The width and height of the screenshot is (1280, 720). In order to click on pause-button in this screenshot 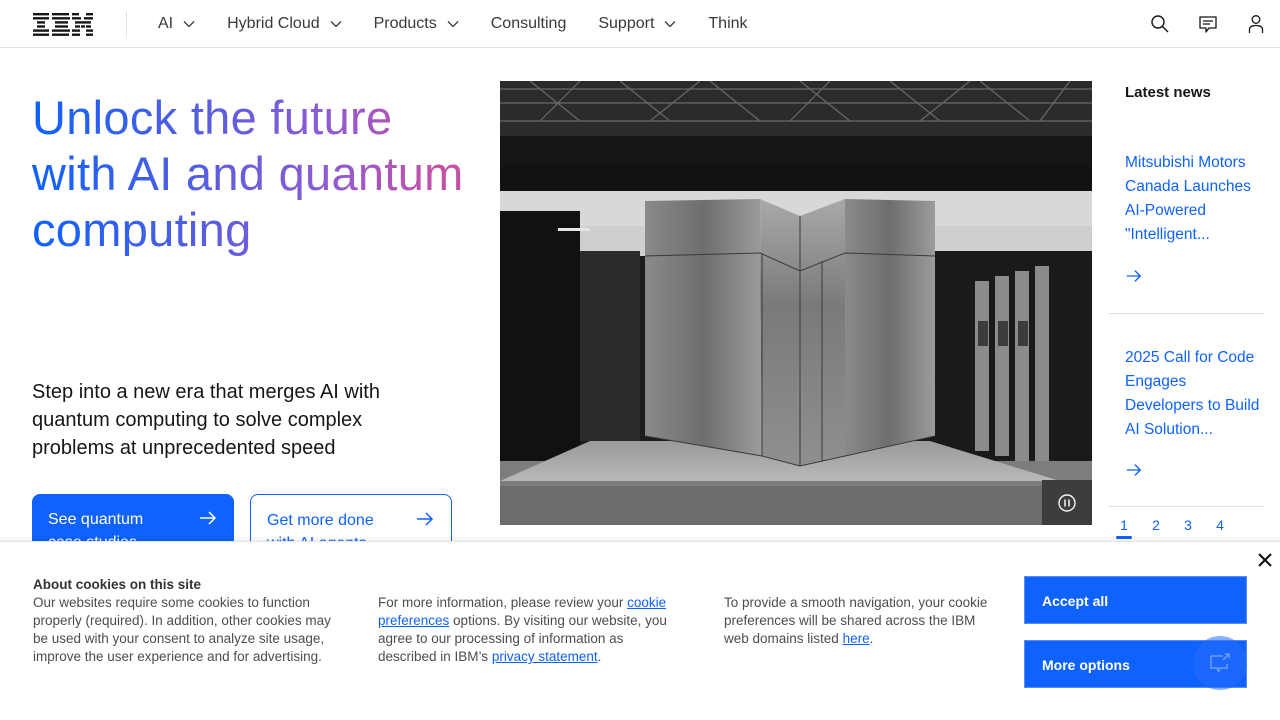, I will do `click(1067, 502)`.